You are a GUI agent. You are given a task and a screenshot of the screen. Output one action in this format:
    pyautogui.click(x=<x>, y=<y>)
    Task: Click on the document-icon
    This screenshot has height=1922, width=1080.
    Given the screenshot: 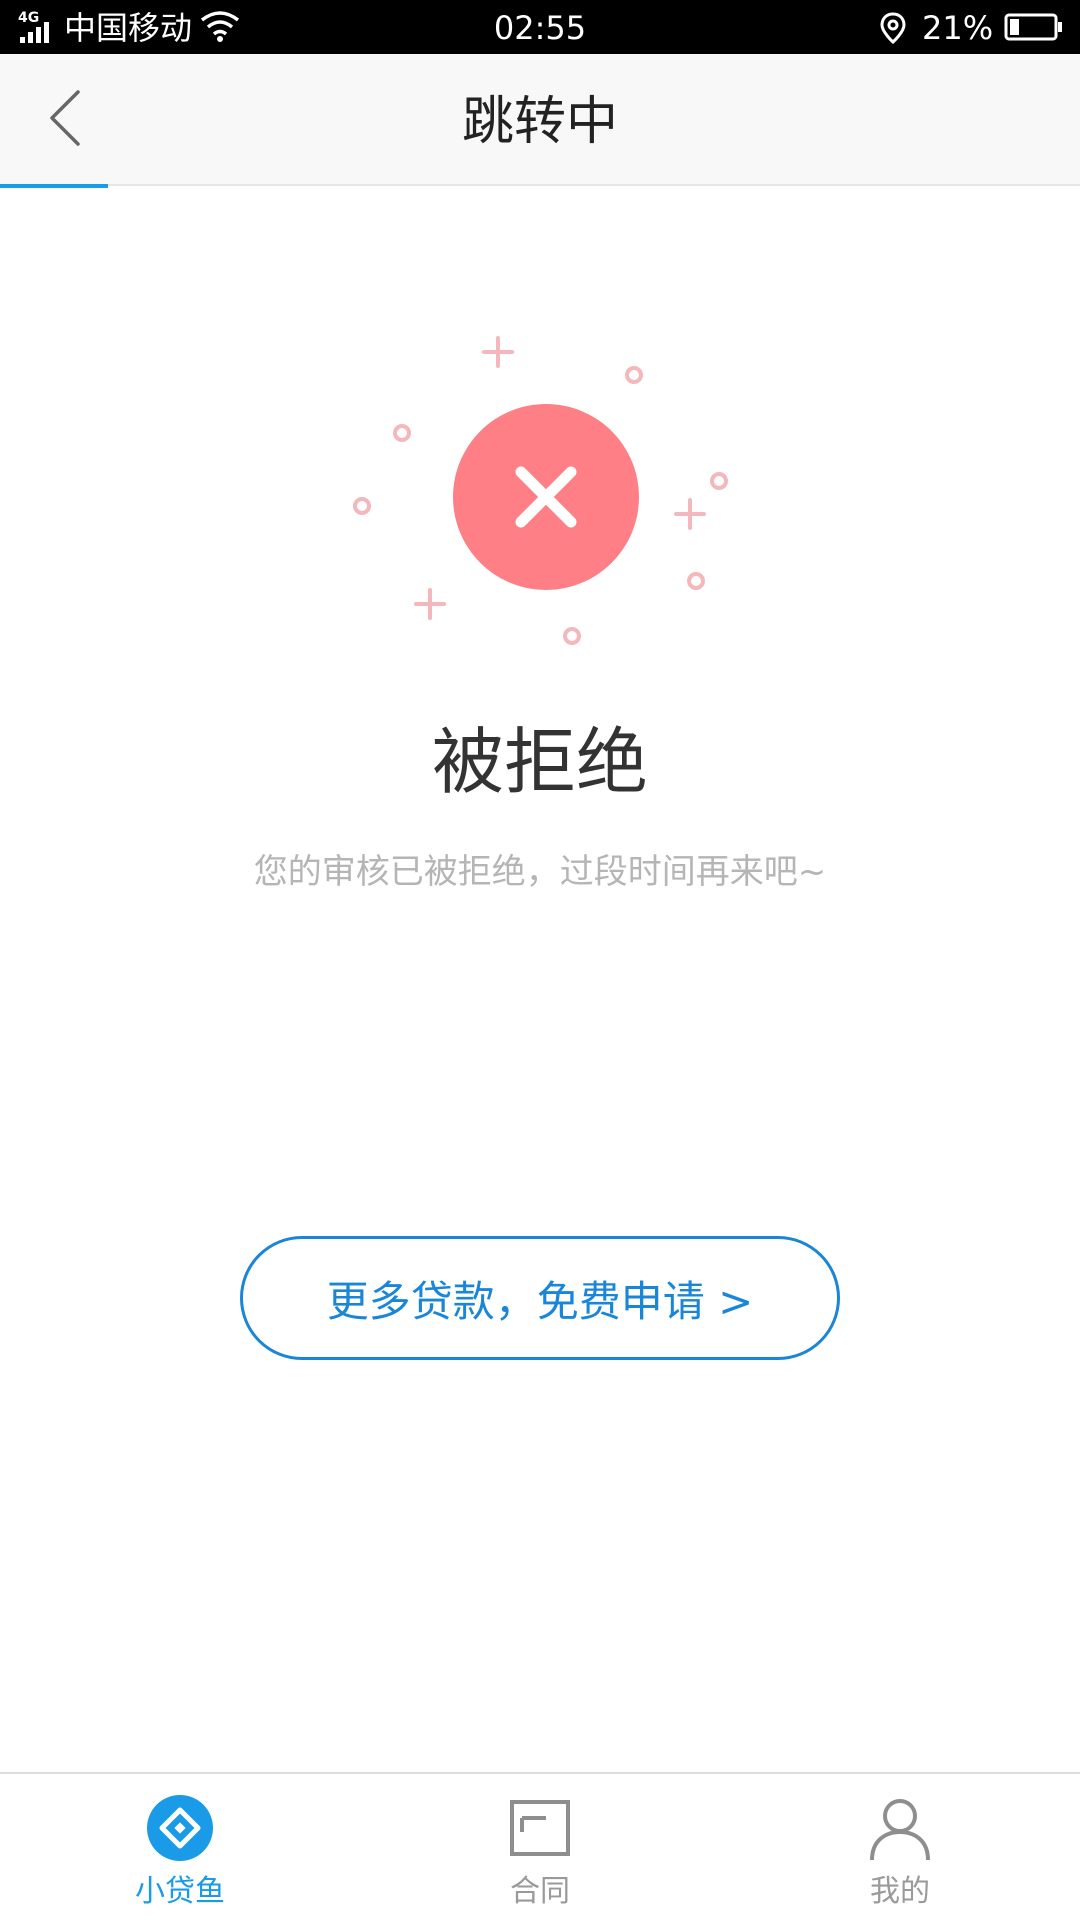 What is the action you would take?
    pyautogui.click(x=540, y=1828)
    